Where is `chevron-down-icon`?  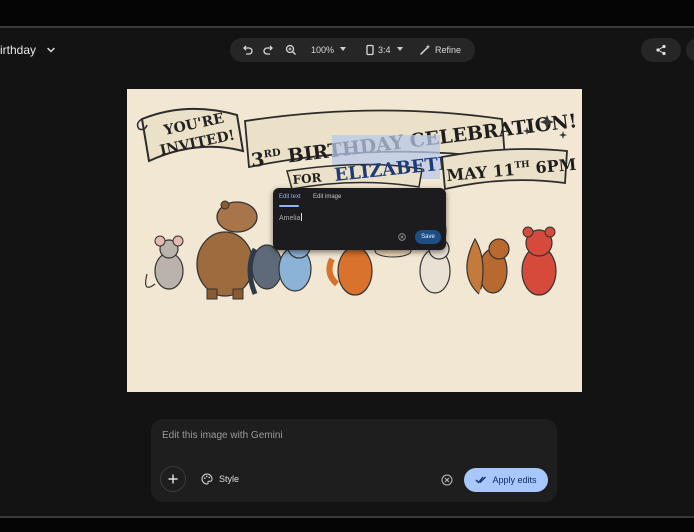 chevron-down-icon is located at coordinates (51, 50).